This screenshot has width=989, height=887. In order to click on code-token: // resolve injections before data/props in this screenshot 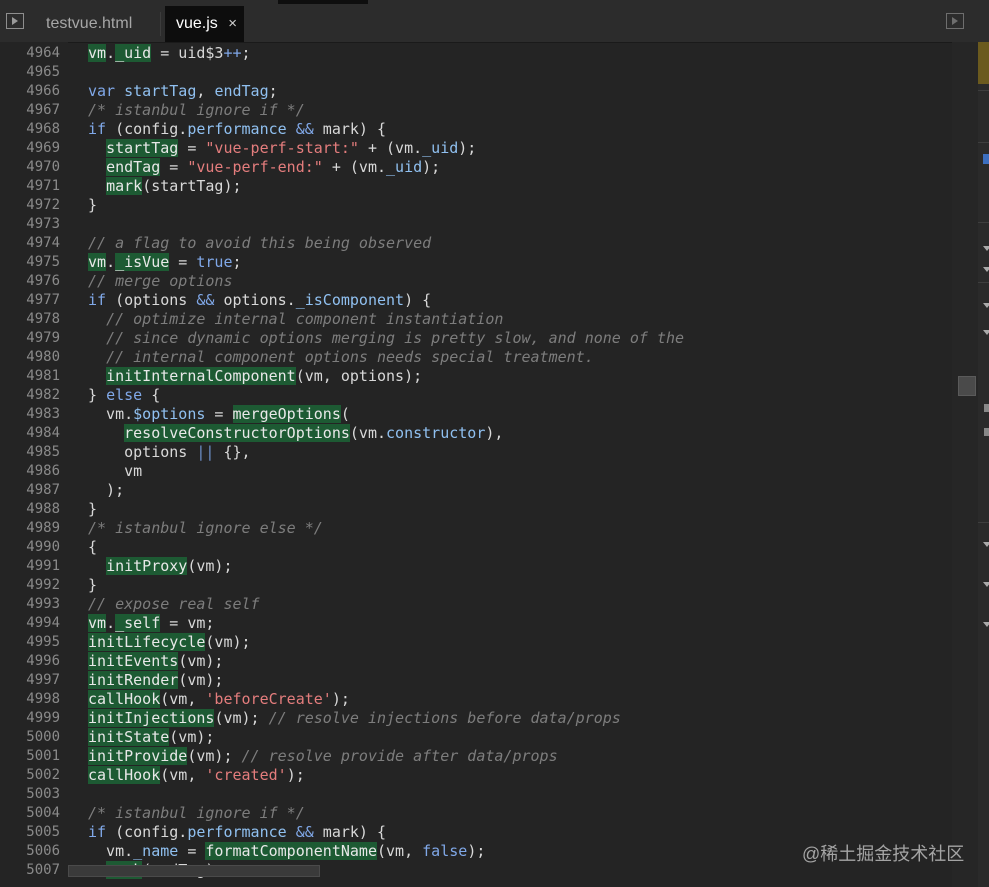, I will do `click(444, 718)`.